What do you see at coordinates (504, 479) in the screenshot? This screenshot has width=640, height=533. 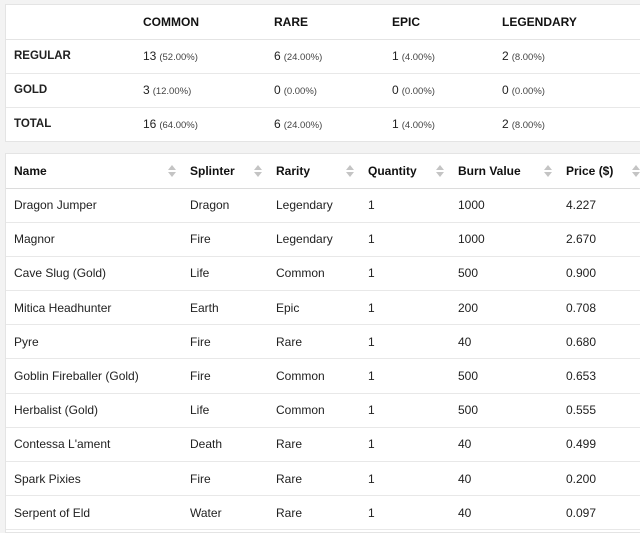 I see `card-burn-value-cell: 40` at bounding box center [504, 479].